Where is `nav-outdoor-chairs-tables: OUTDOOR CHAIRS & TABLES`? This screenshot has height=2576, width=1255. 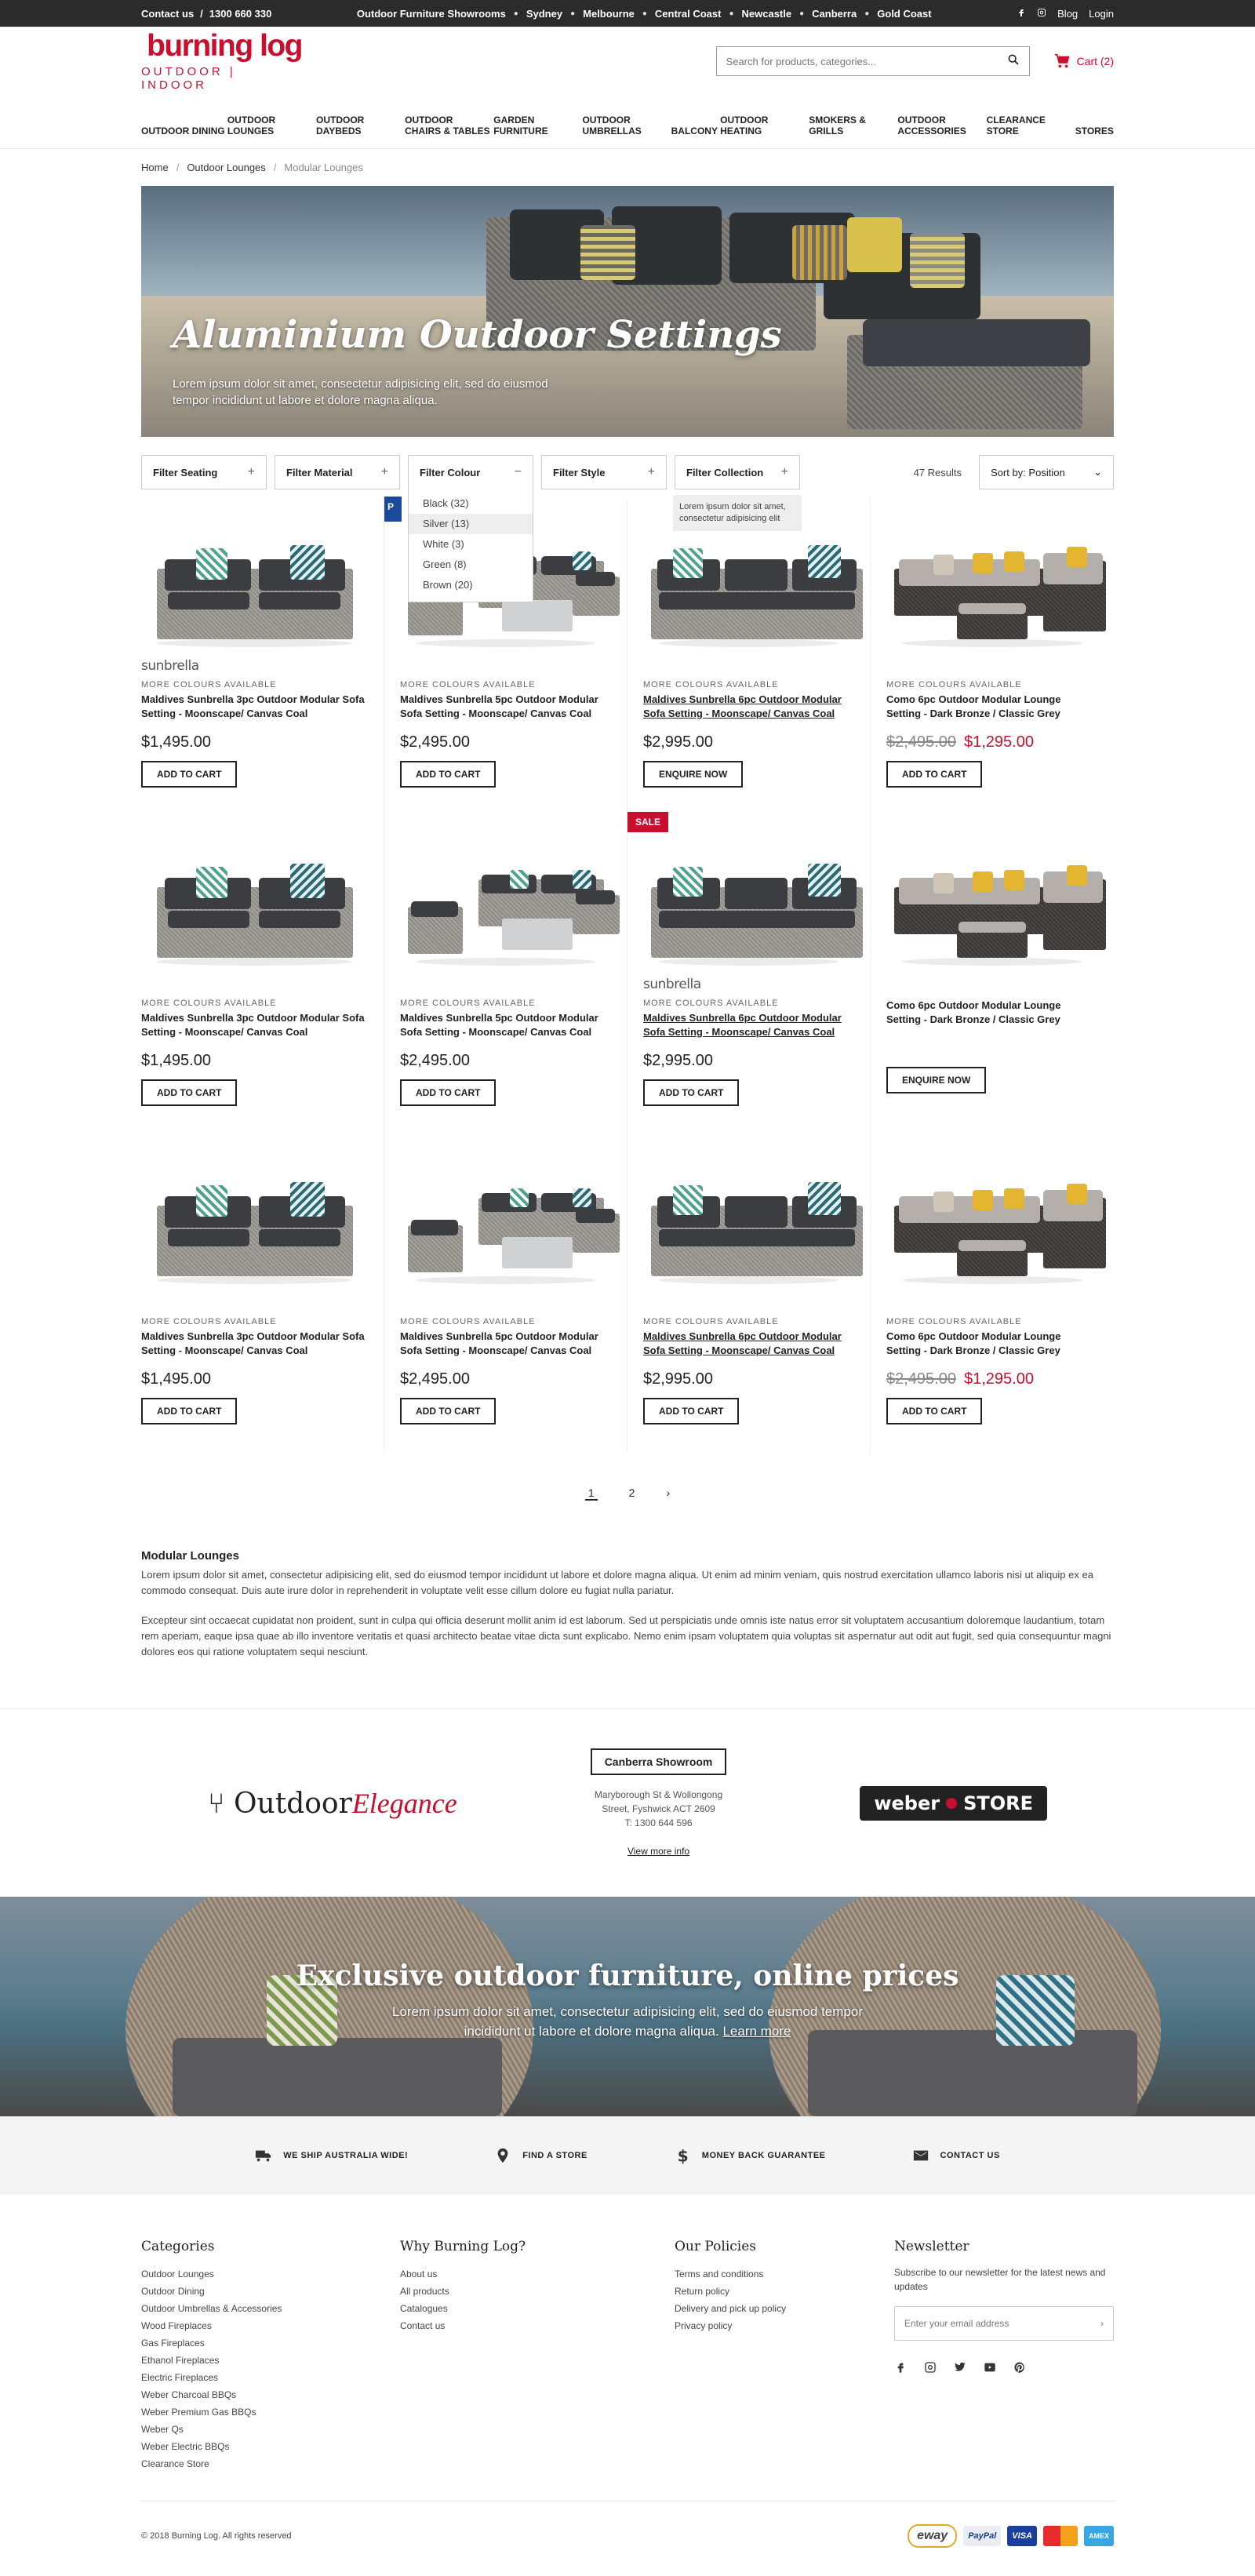
nav-outdoor-chairs-tables: OUTDOOR CHAIRS & TABLES is located at coordinates (448, 126).